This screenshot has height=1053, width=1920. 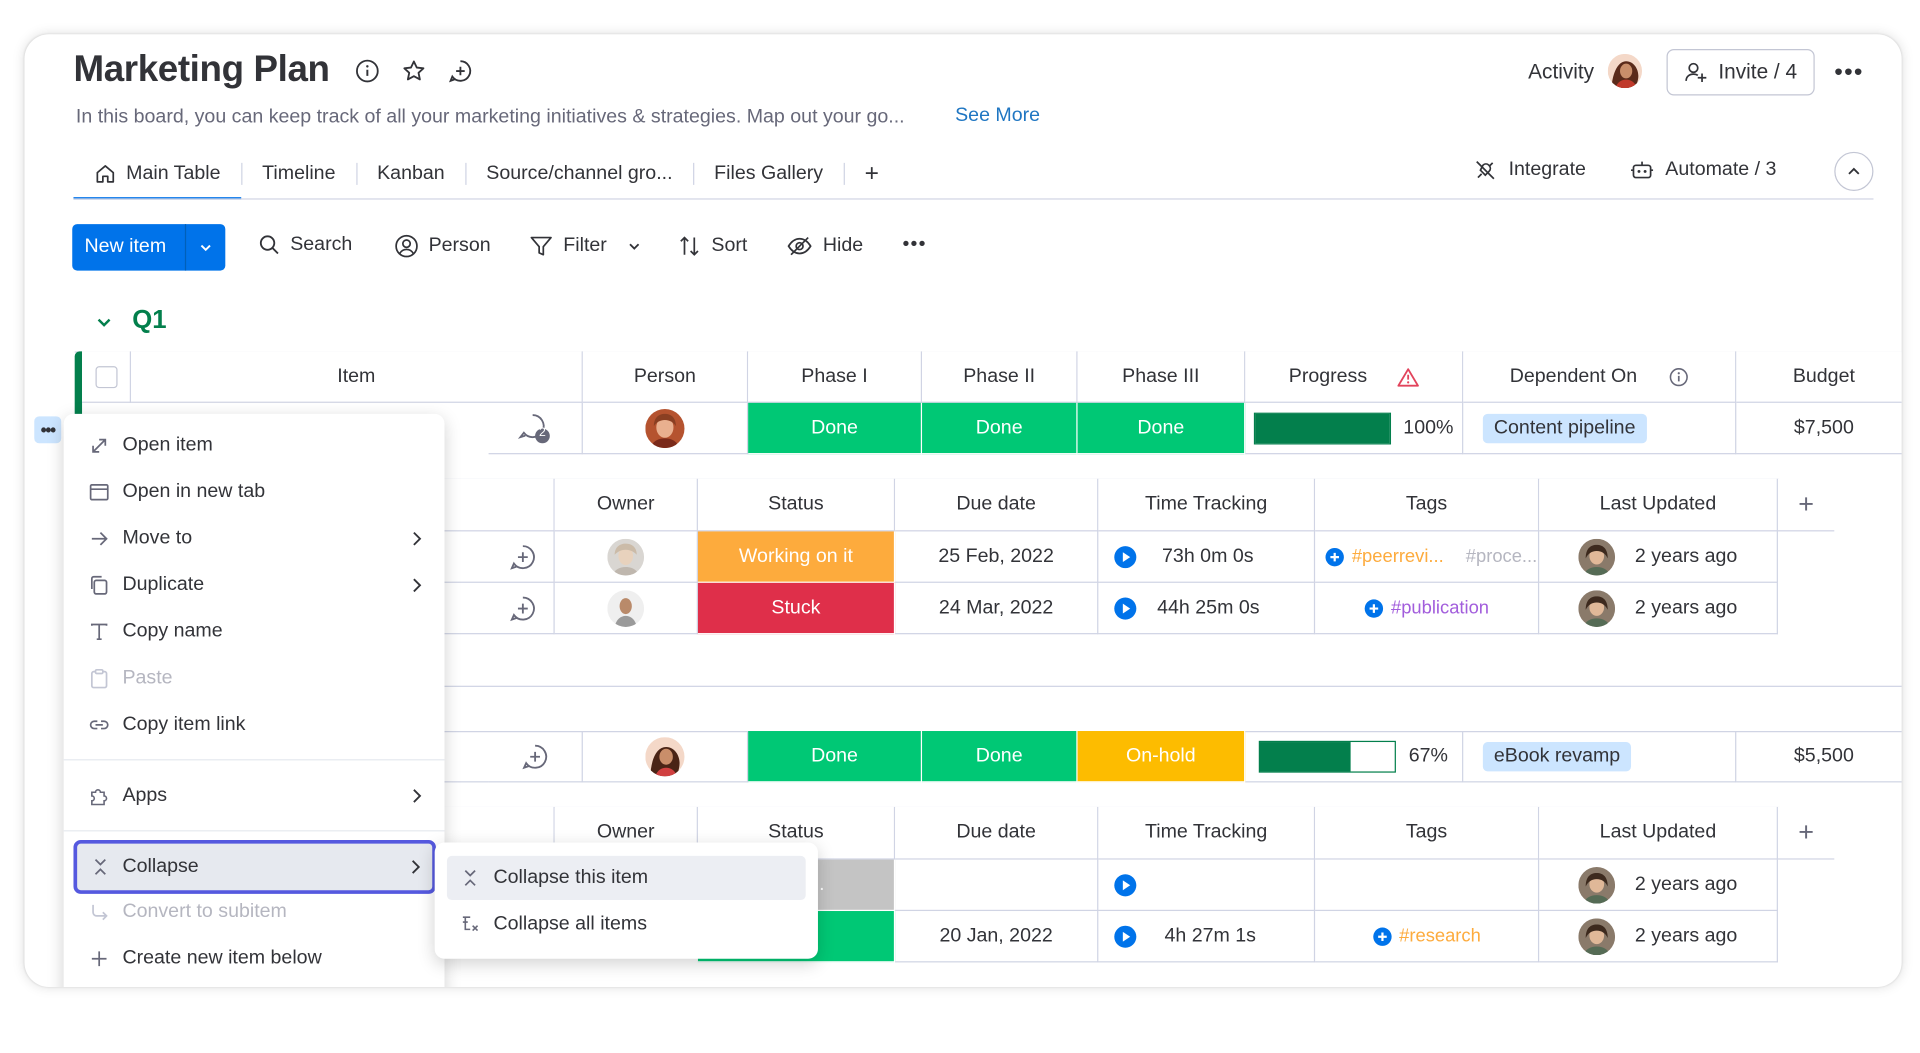 What do you see at coordinates (201, 70) in the screenshot?
I see `board-title: Marketing Plan` at bounding box center [201, 70].